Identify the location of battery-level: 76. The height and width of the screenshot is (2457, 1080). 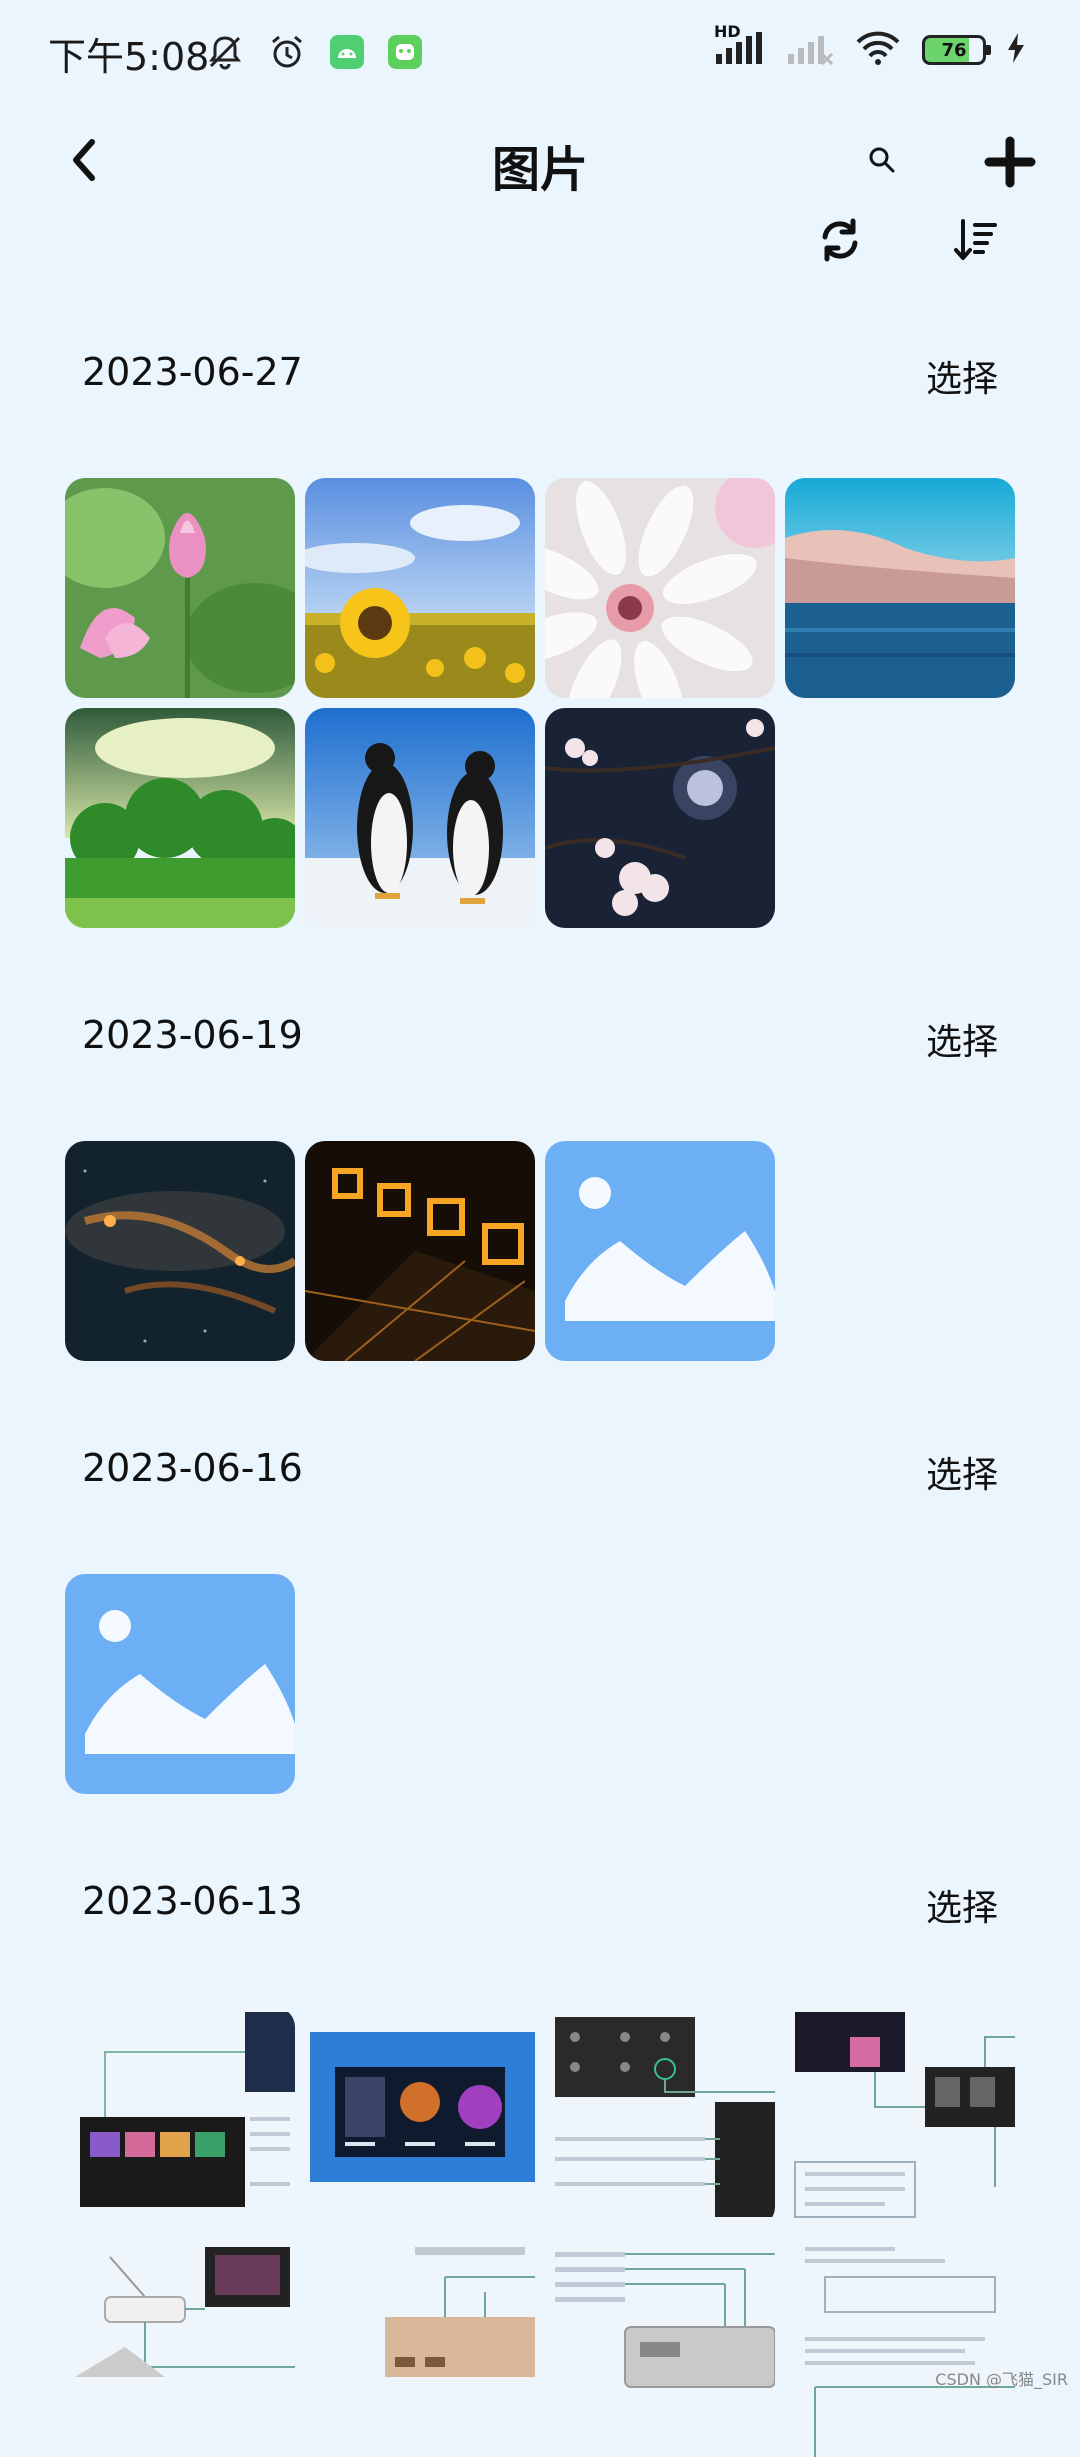
(954, 50).